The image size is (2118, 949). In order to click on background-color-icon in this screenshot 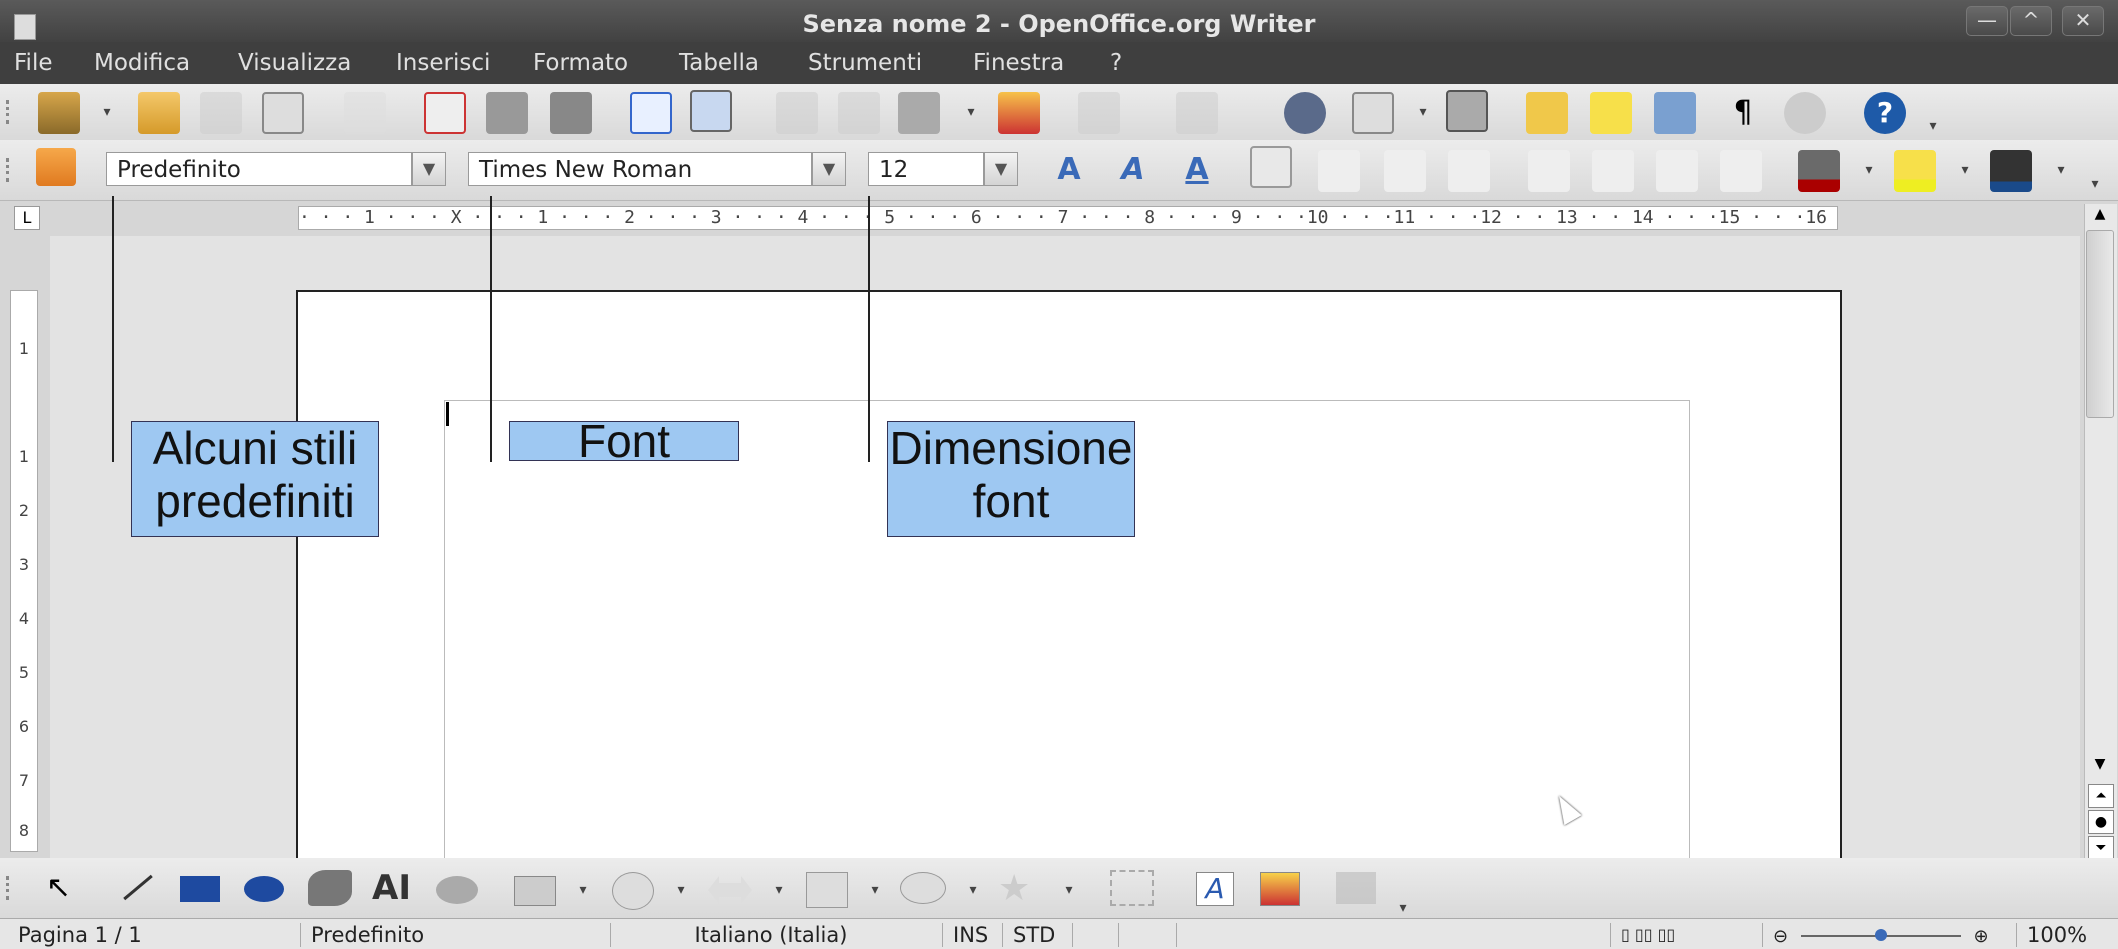, I will do `click(2011, 171)`.